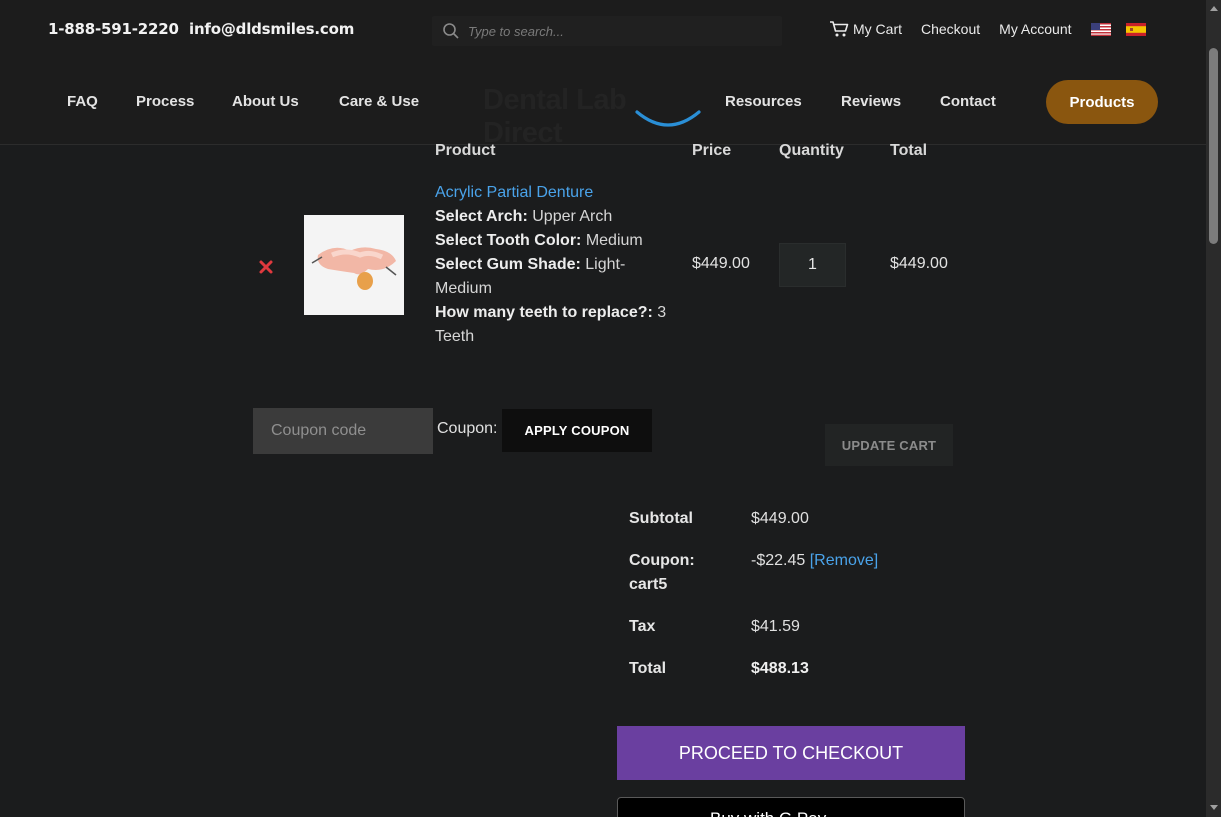  What do you see at coordinates (950, 29) in the screenshot?
I see `checkout-link: Checkout` at bounding box center [950, 29].